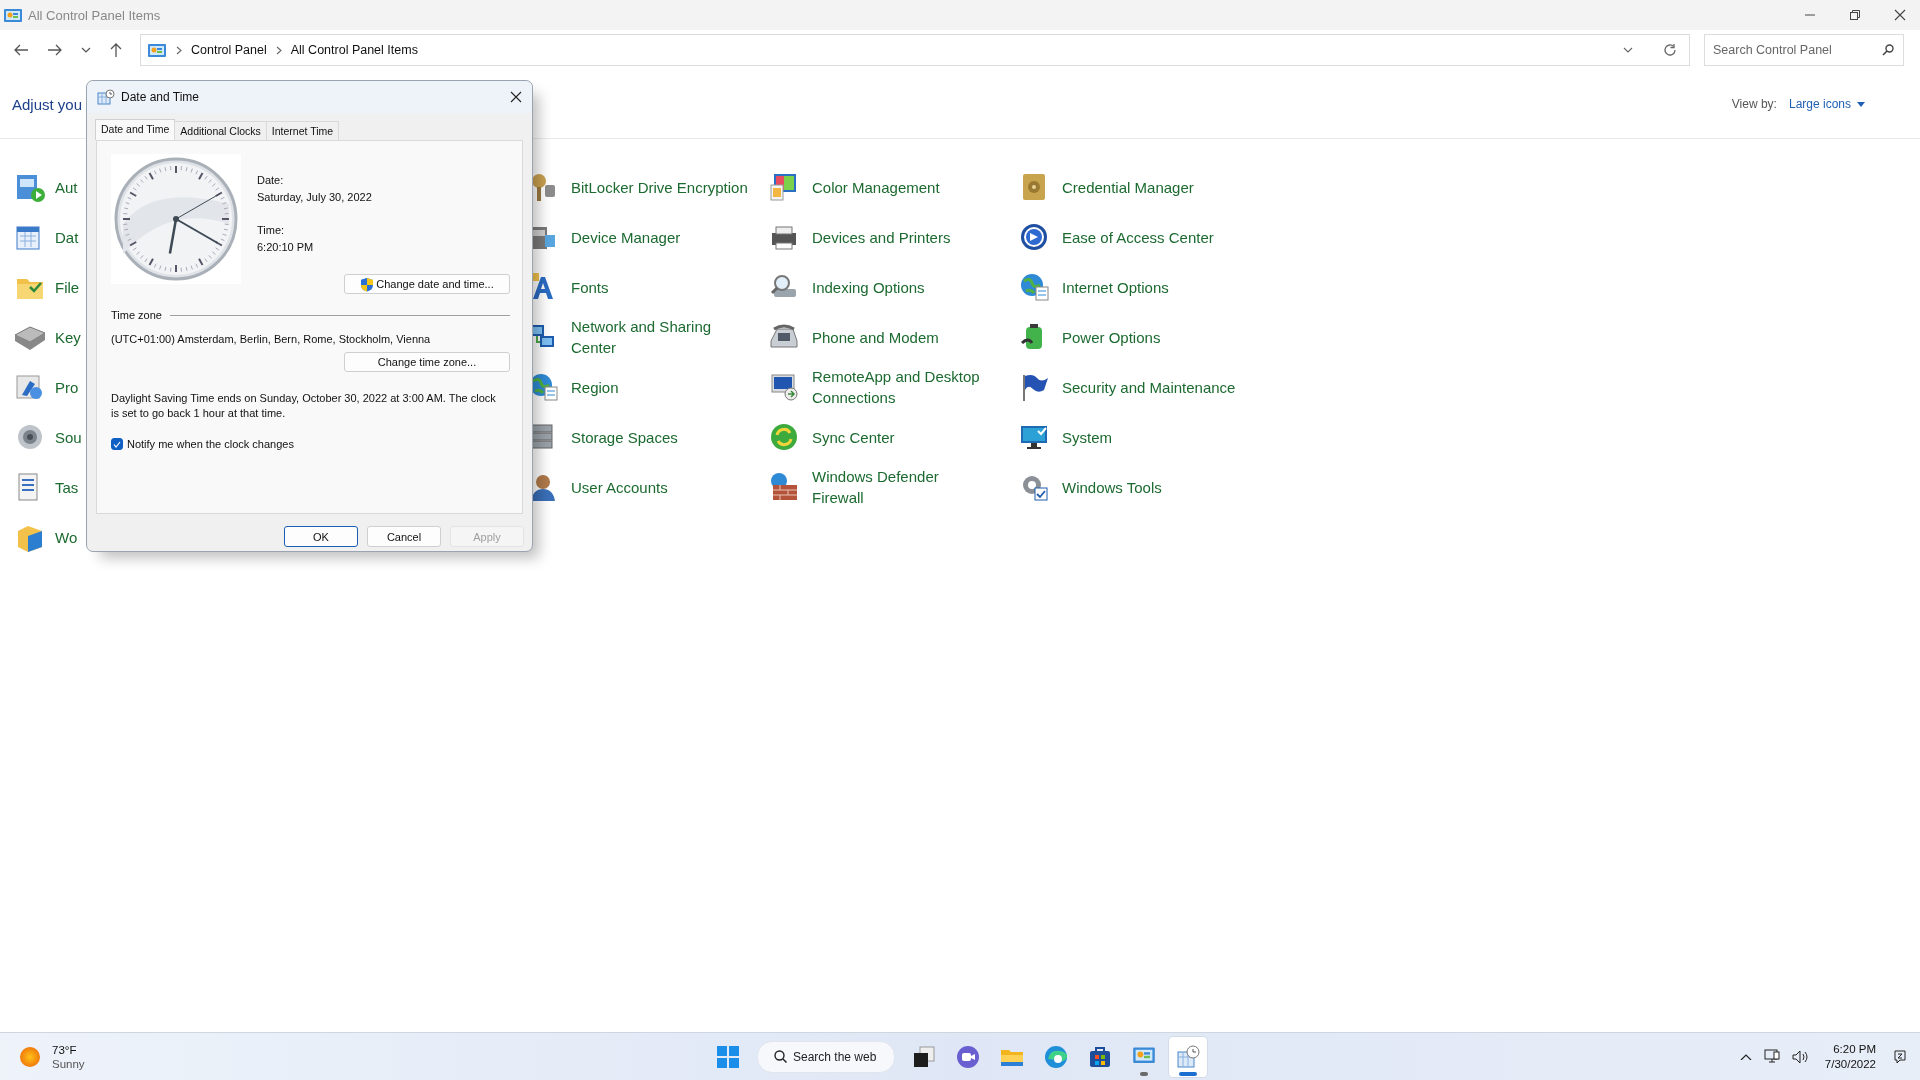 The width and height of the screenshot is (1920, 1080). Describe the element at coordinates (271, 180) in the screenshot. I see `date-label: Date:` at that location.